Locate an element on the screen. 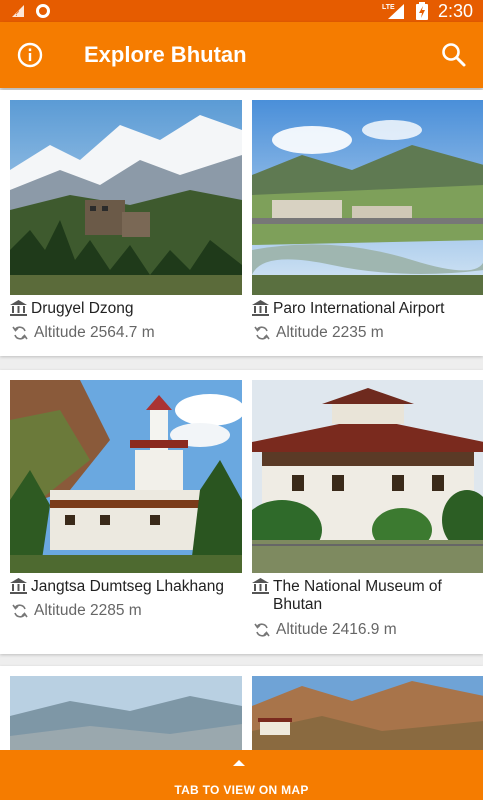 This screenshot has width=483, height=800. place-name: Paro International Airport is located at coordinates (359, 308).